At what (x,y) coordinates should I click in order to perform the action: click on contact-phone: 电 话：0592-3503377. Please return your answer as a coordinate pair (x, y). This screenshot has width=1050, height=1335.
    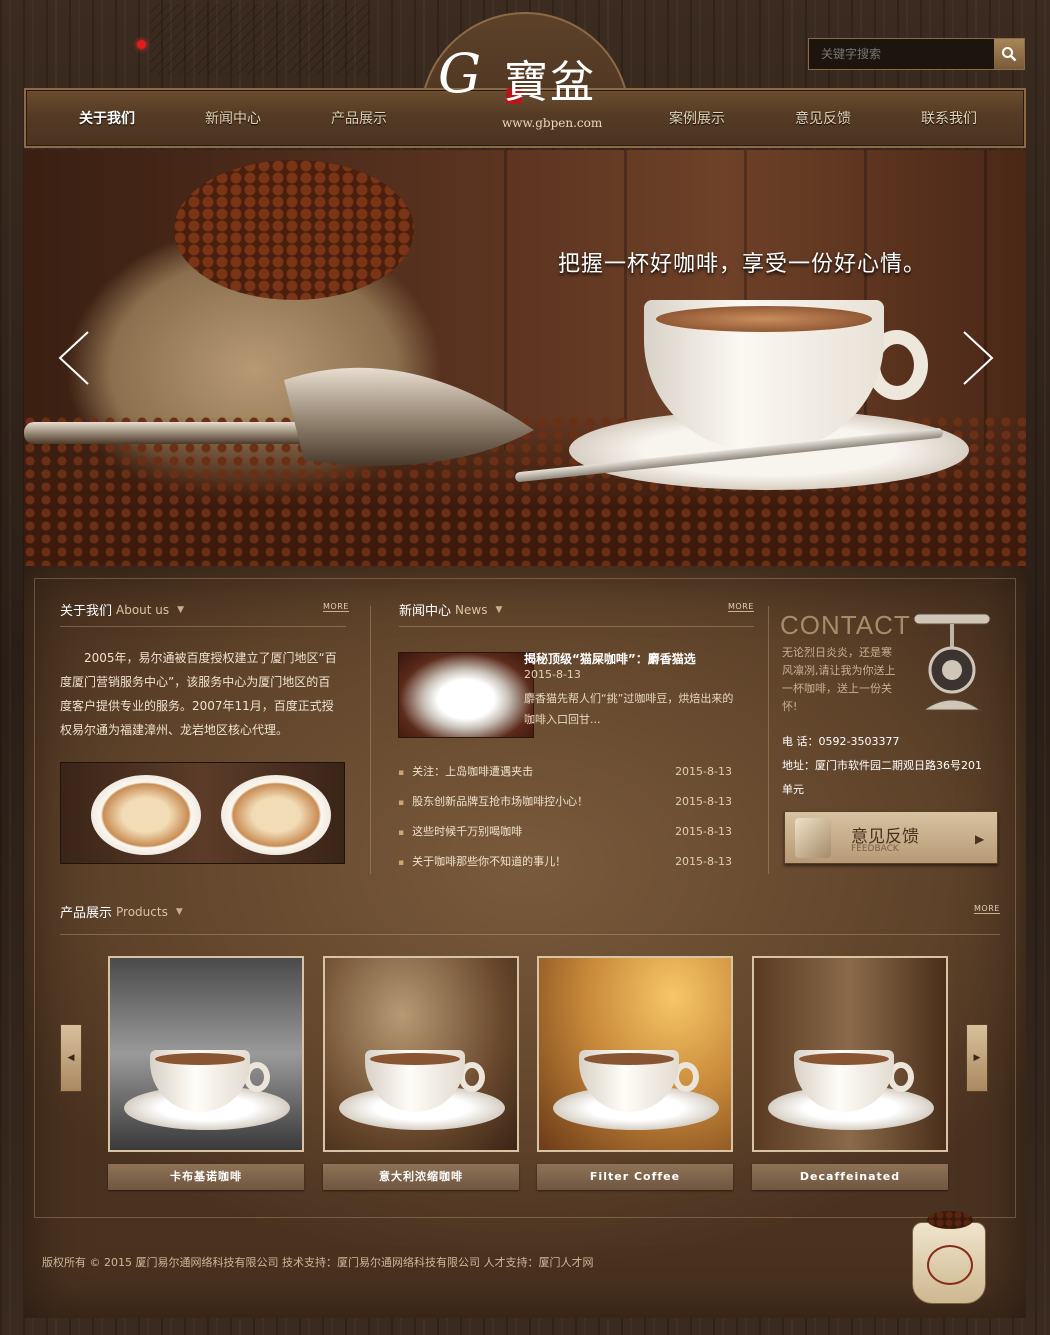
    Looking at the image, I should click on (841, 741).